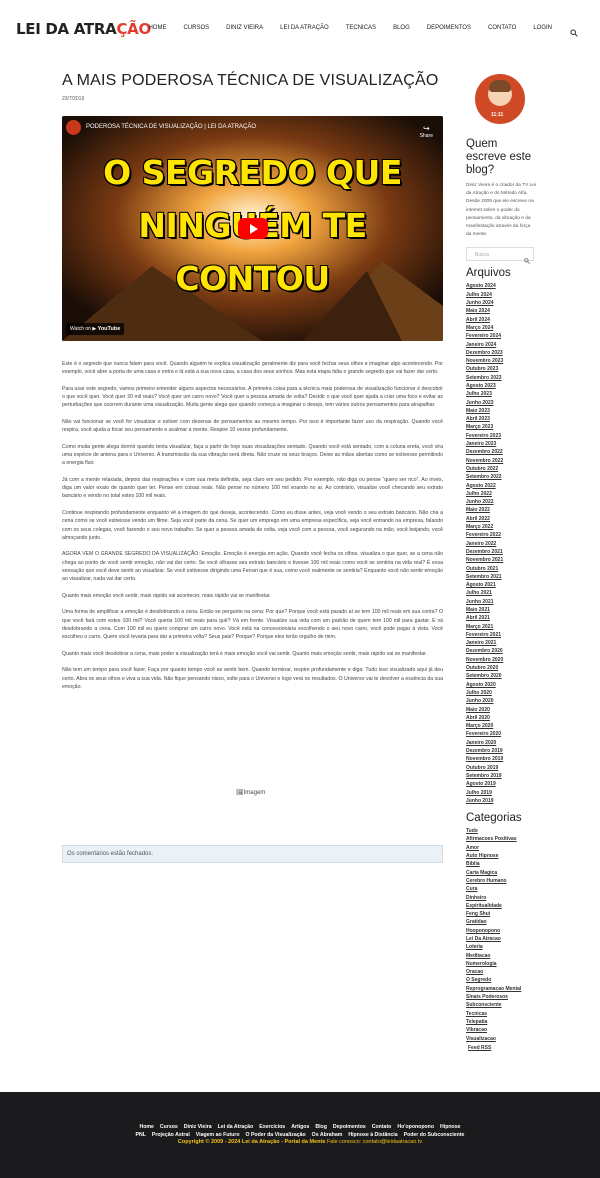 This screenshot has width=600, height=1178. I want to click on archive-link: Fevereiro 2021, so click(501, 635).